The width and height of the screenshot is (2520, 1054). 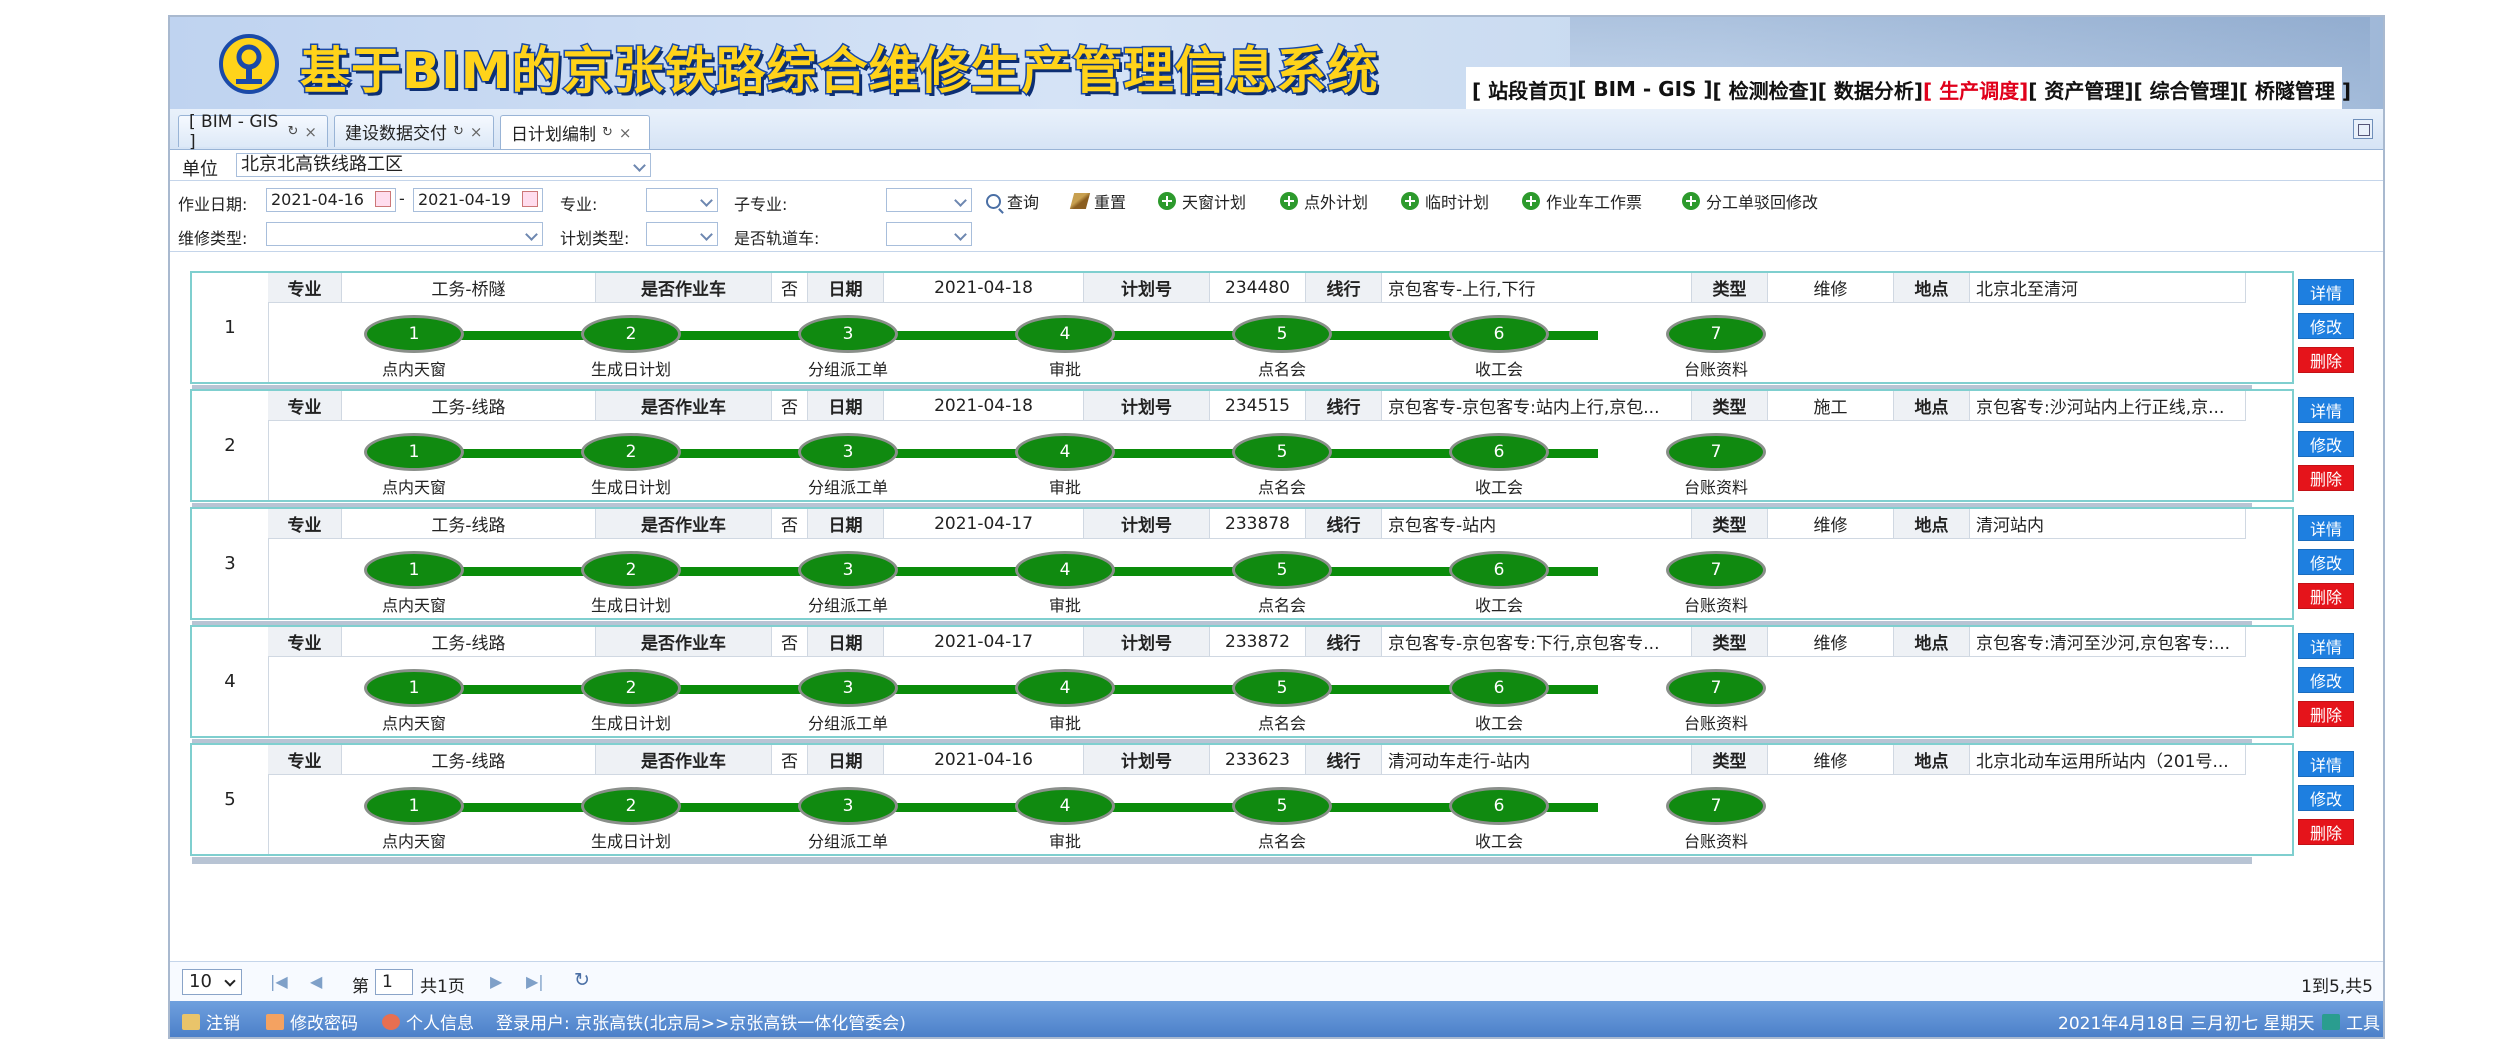 I want to click on page-number-input: 1, so click(x=394, y=982).